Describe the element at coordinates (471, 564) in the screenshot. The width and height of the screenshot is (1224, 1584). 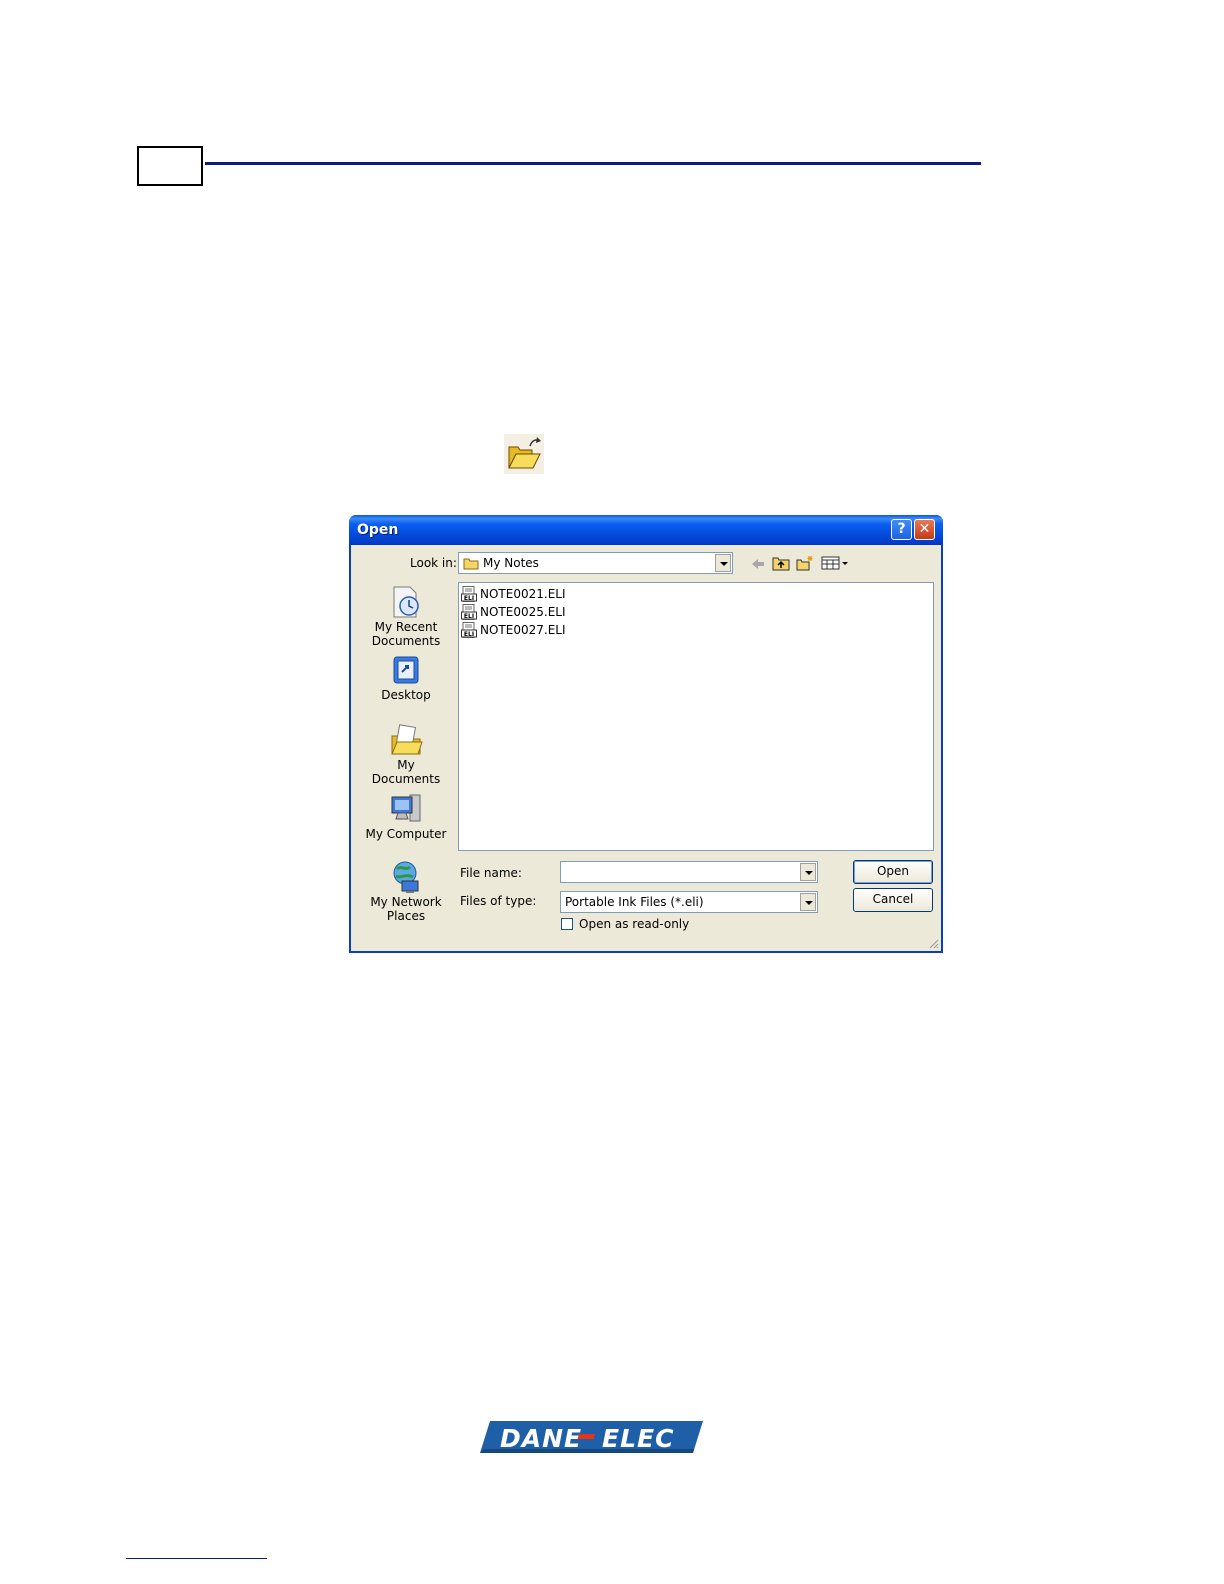
I see `folder-icon` at that location.